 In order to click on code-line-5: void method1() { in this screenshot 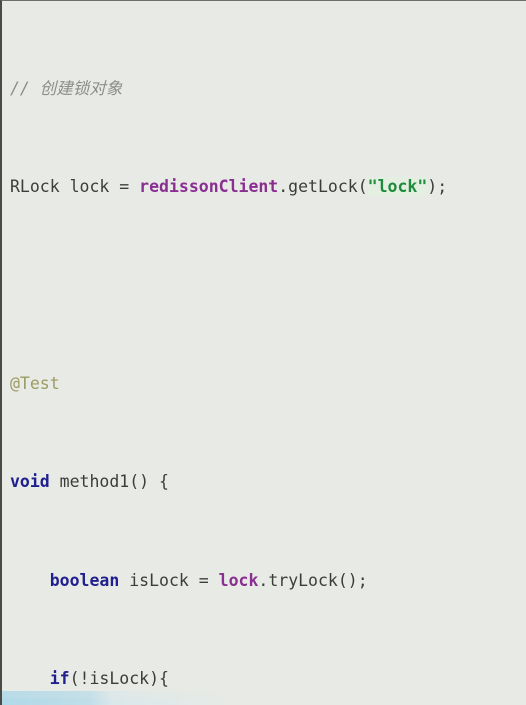, I will do `click(268, 482)`.